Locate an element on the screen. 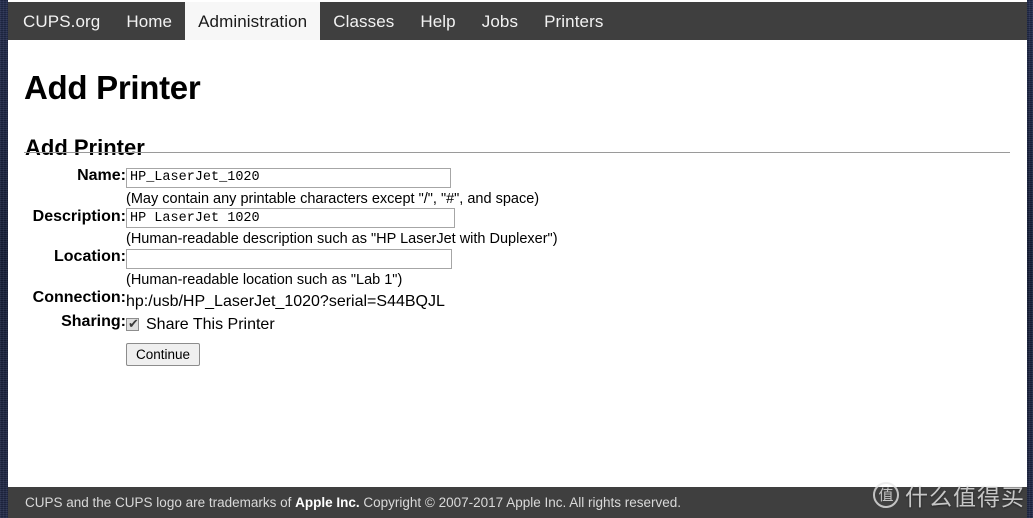  share-printer-row: ✔ Share This Printer is located at coordinates (342, 323).